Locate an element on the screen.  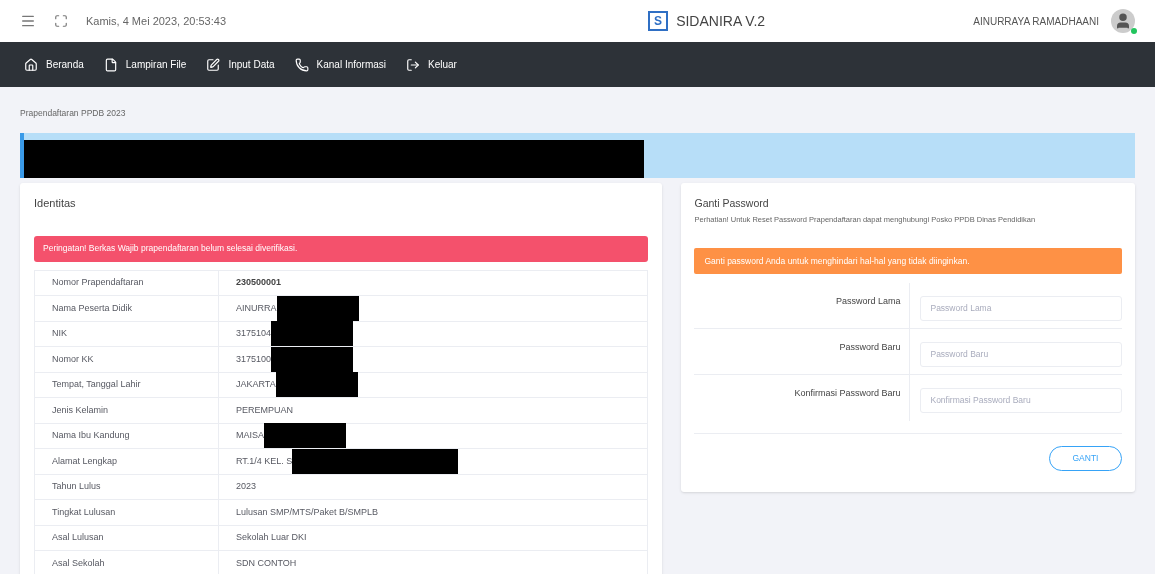
field-label: Asal Lulusan is located at coordinates (127, 537).